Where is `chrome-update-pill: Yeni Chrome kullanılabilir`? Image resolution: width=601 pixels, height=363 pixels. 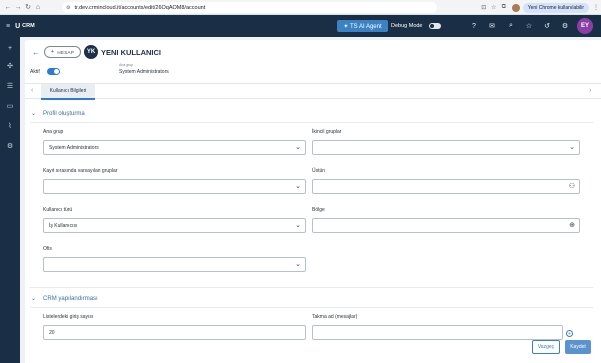 chrome-update-pill: Yeni Chrome kullanılabilir is located at coordinates (555, 7).